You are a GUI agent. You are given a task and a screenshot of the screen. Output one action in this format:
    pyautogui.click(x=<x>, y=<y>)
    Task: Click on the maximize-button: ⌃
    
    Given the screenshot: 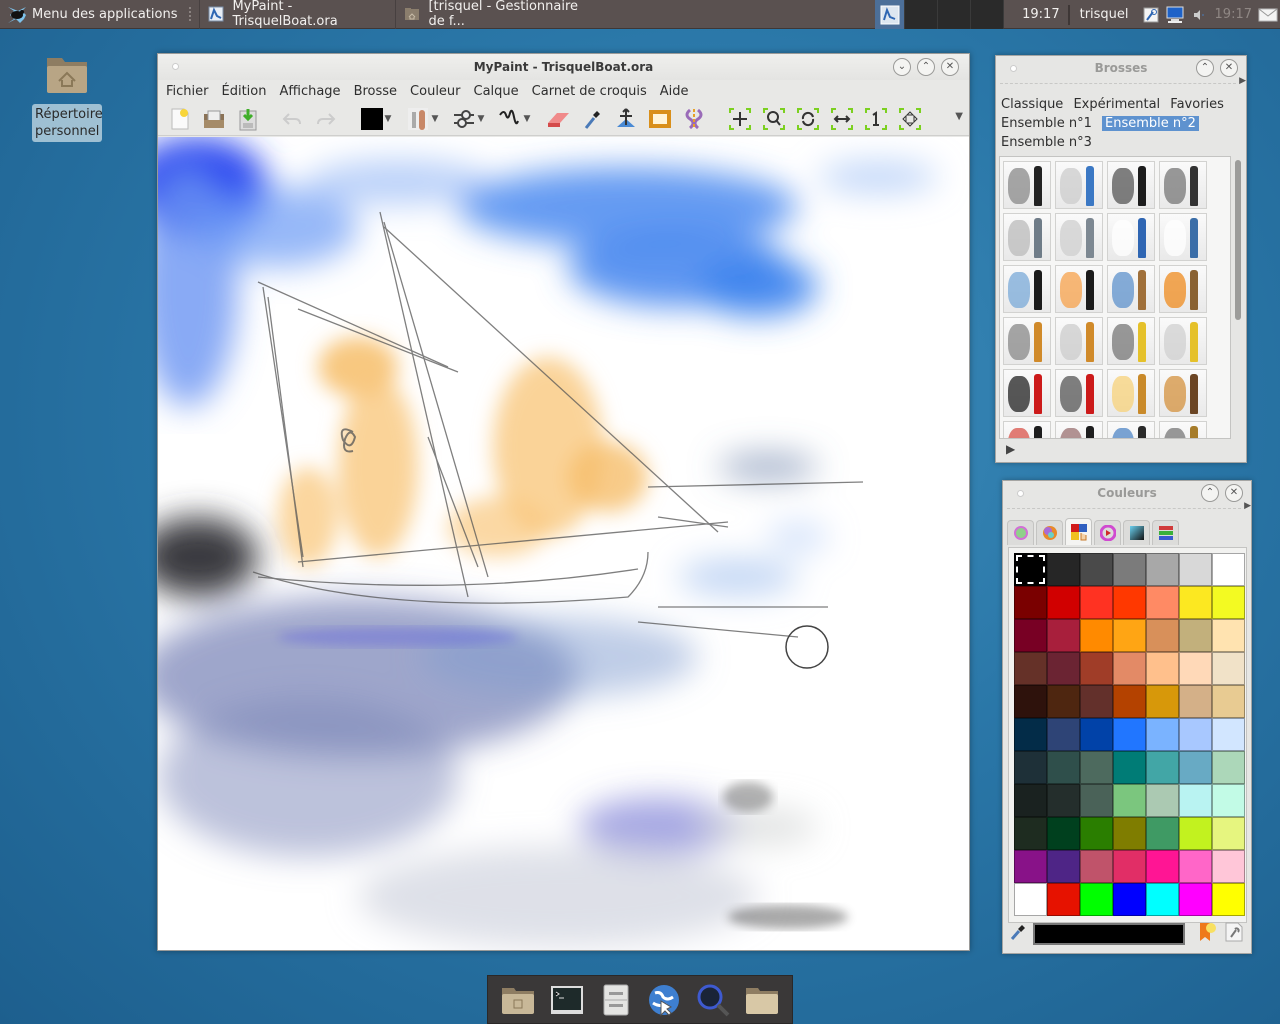 What is the action you would take?
    pyautogui.click(x=926, y=67)
    